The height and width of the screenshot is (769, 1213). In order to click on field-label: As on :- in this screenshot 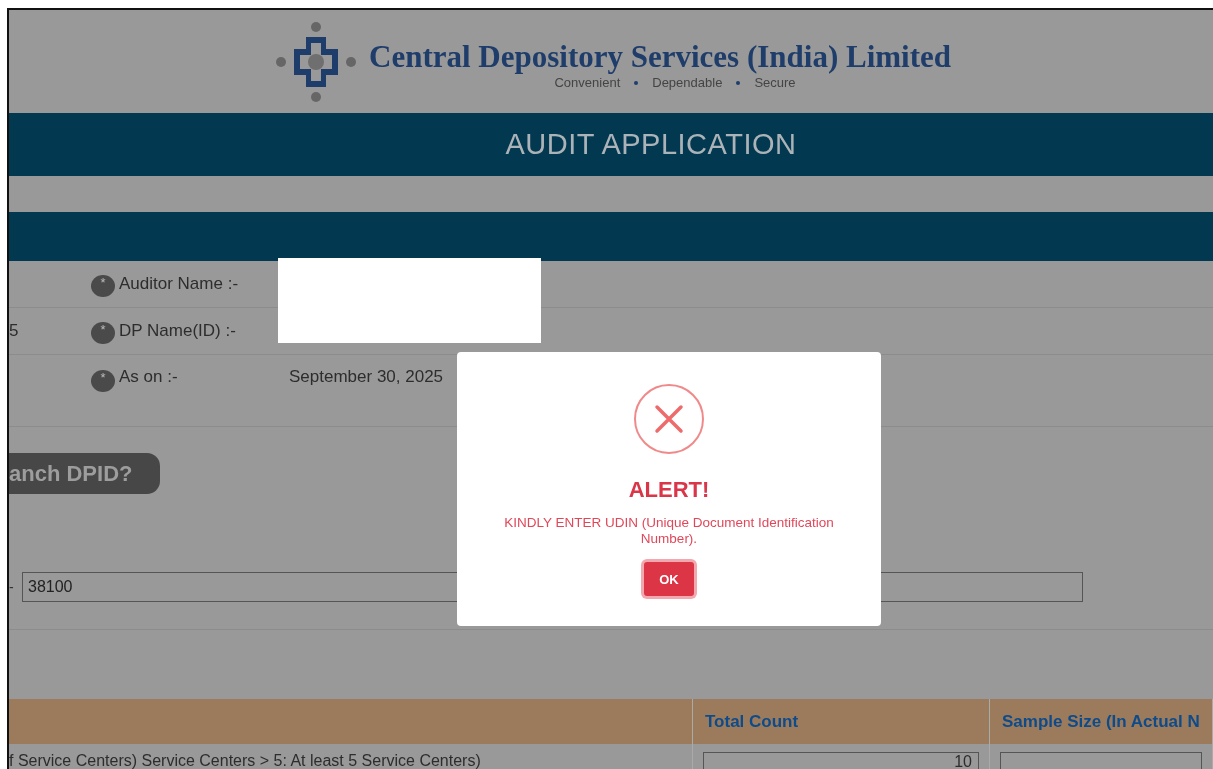, I will do `click(148, 376)`.